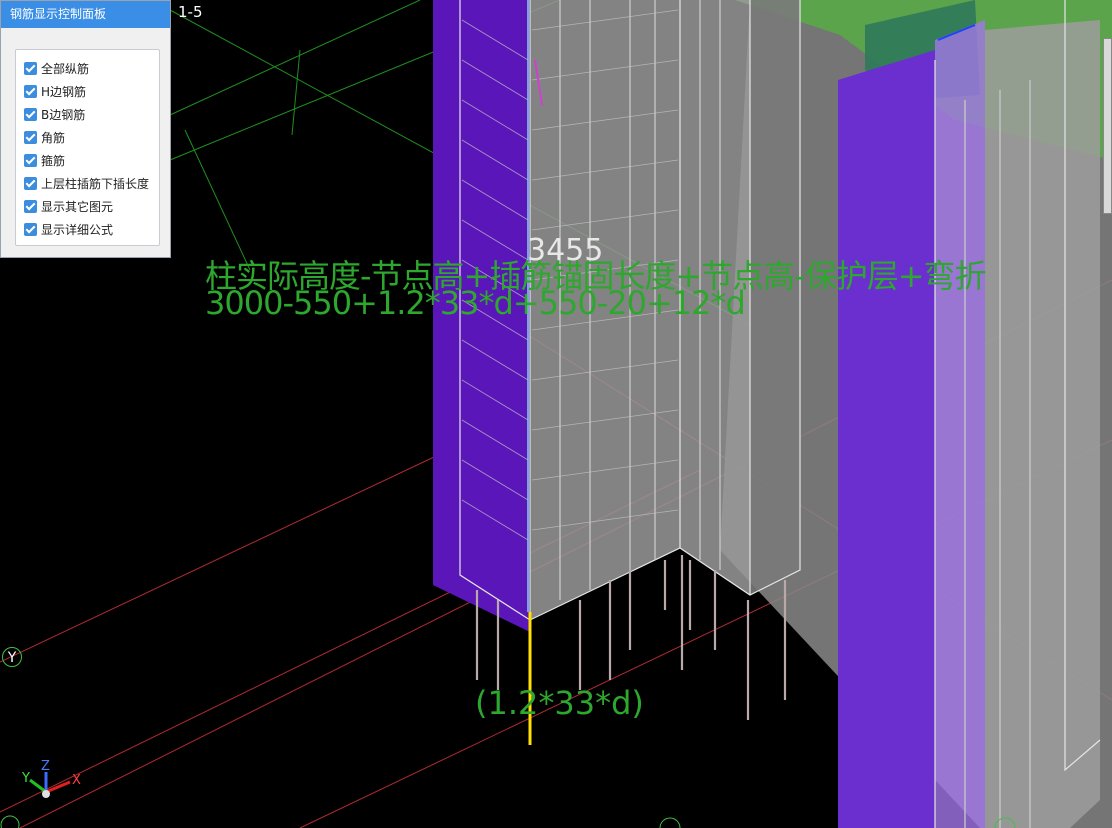 The width and height of the screenshot is (1112, 828). What do you see at coordinates (56, 68) in the screenshot?
I see `option-all-longitudinal: 全部纵筋` at bounding box center [56, 68].